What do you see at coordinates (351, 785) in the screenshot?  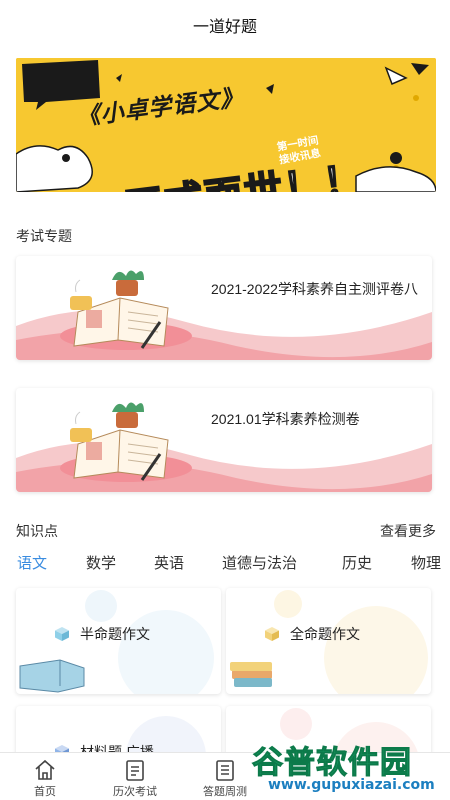 I see `watermark-url: www.gupuxiazai.com` at bounding box center [351, 785].